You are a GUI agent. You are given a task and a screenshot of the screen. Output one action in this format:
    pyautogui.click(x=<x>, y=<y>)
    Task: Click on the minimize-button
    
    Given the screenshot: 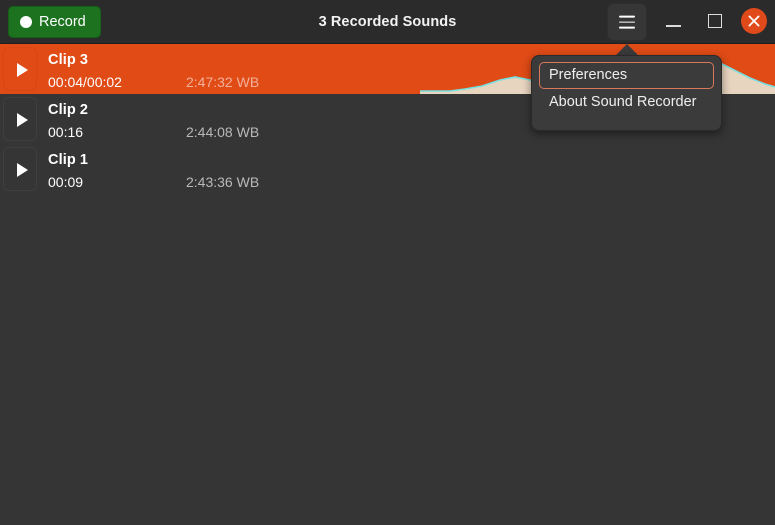 What is the action you would take?
    pyautogui.click(x=674, y=21)
    